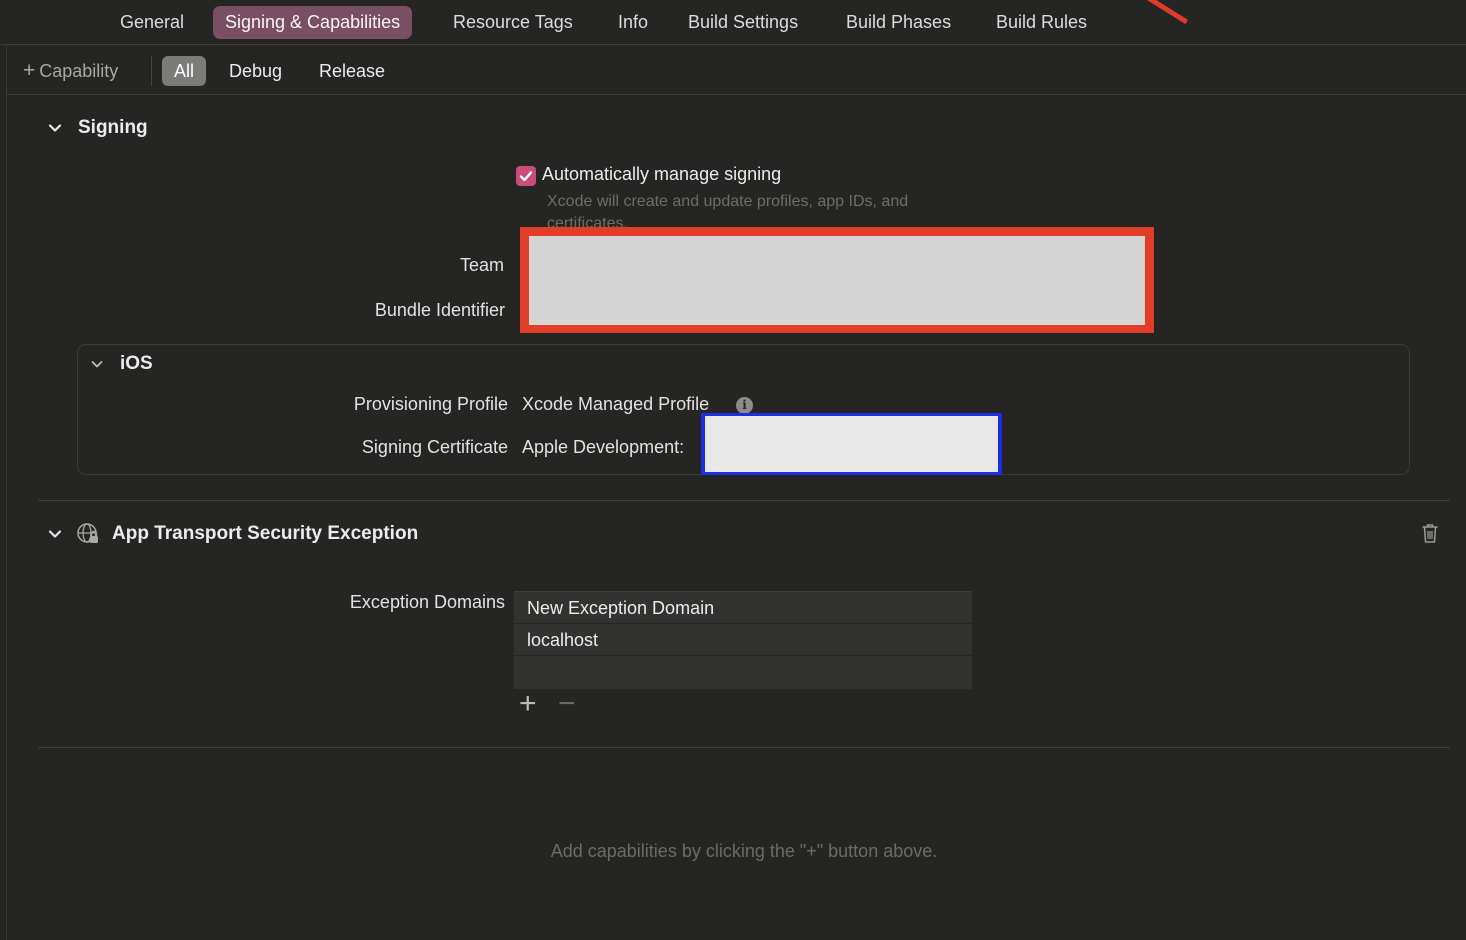 The height and width of the screenshot is (940, 1466). Describe the element at coordinates (439, 310) in the screenshot. I see `bundle-identifier-label: Bundle Identifier` at that location.